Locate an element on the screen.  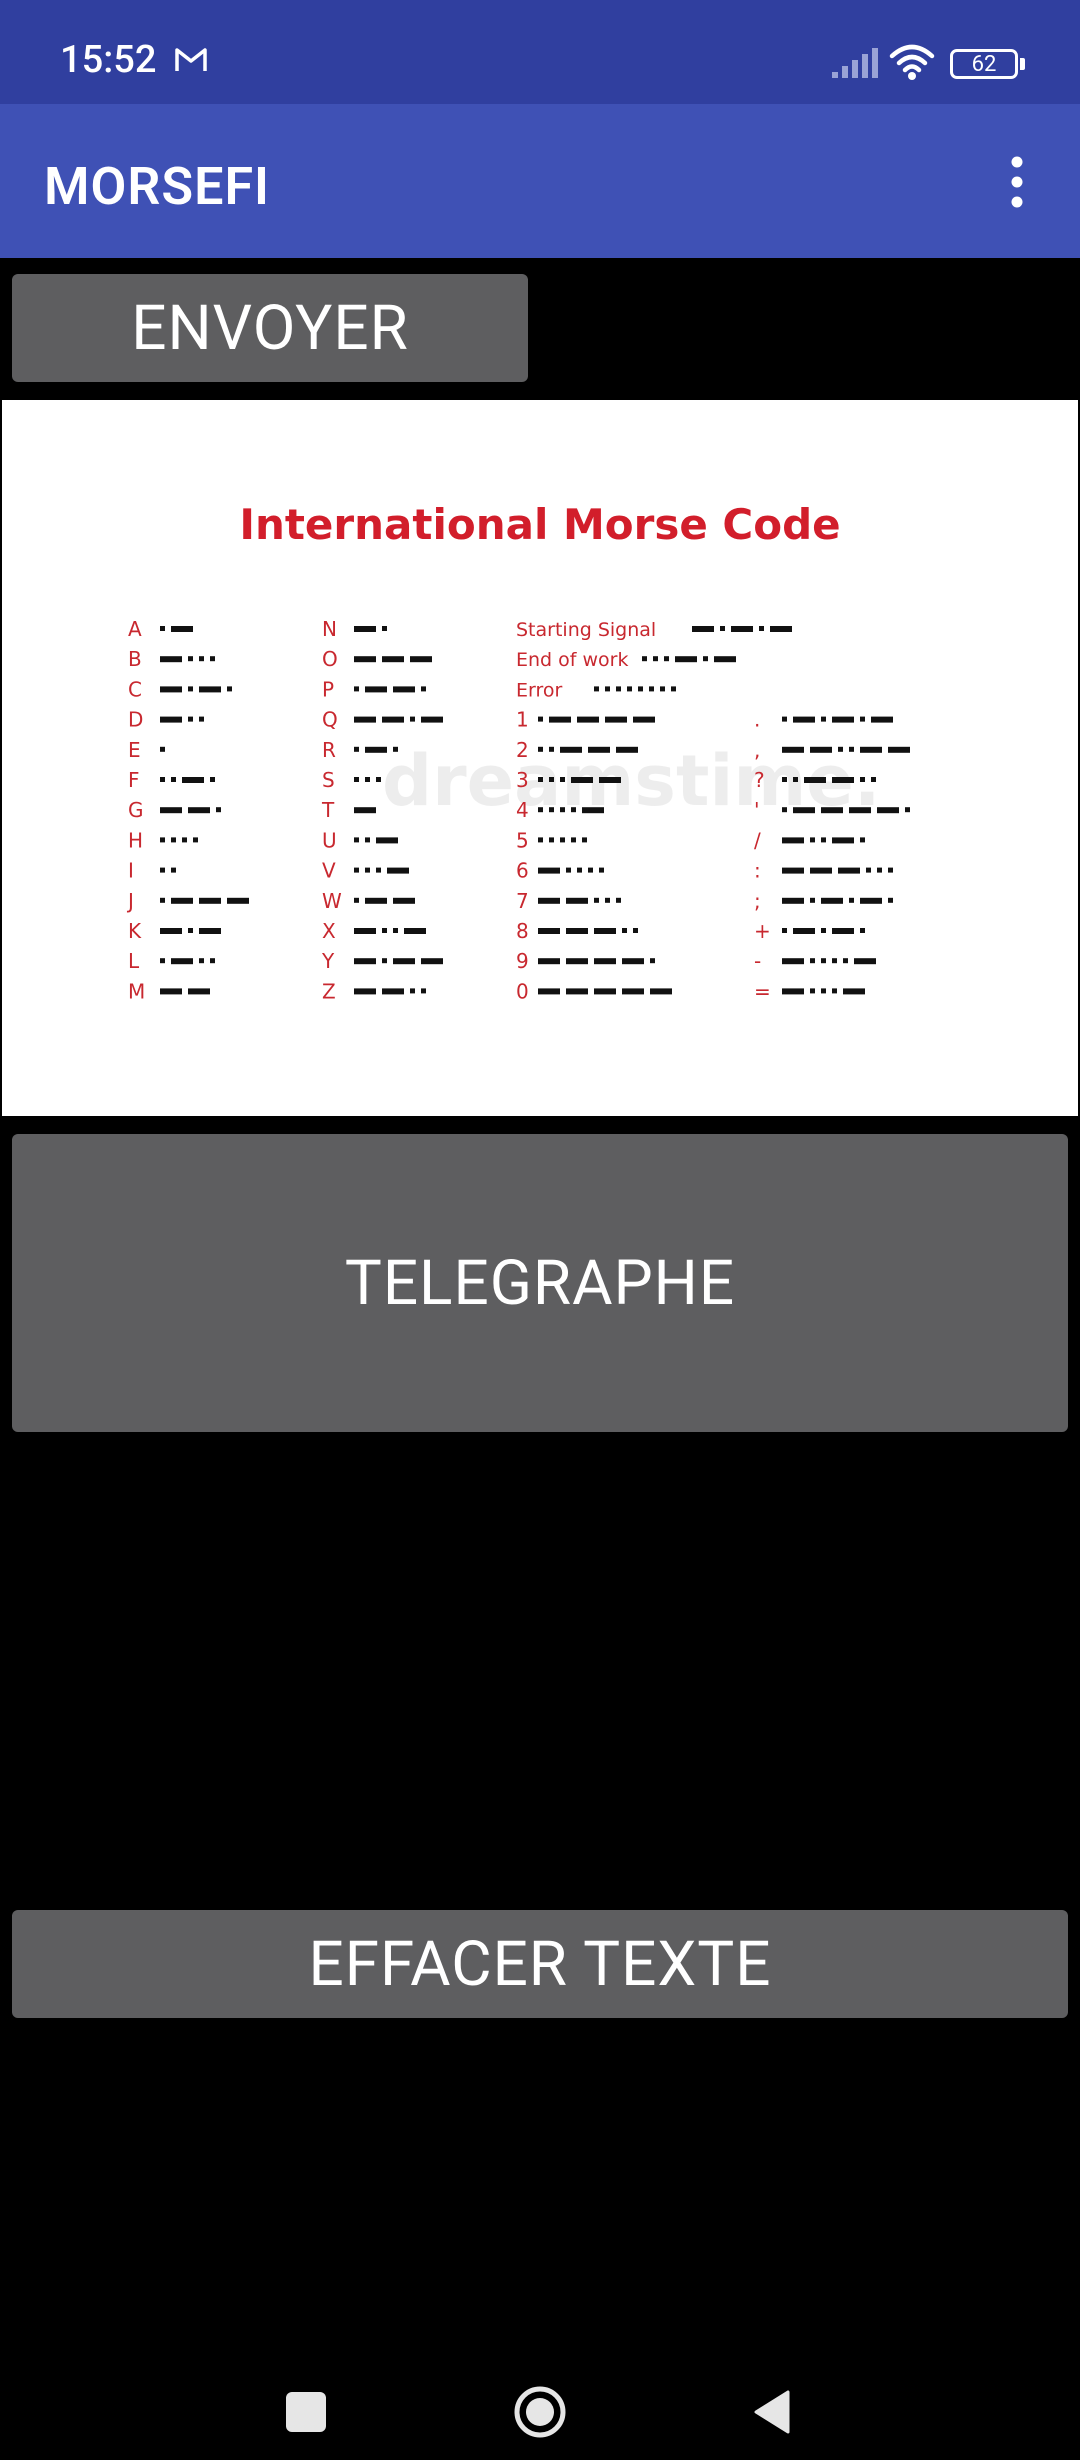
status-bar: 15:52 62 is located at coordinates (540, 52).